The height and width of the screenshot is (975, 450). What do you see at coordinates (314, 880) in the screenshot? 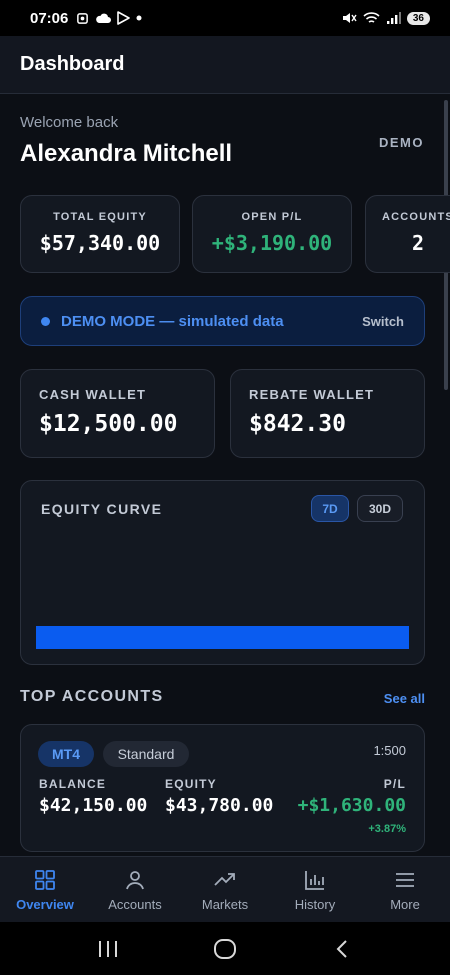
I see `bar-chart-icon` at bounding box center [314, 880].